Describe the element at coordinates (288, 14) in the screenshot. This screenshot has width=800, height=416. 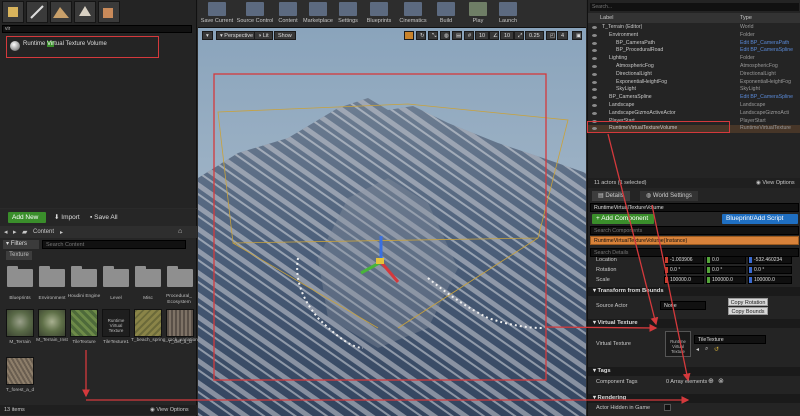
I see `content-button: Content` at that location.